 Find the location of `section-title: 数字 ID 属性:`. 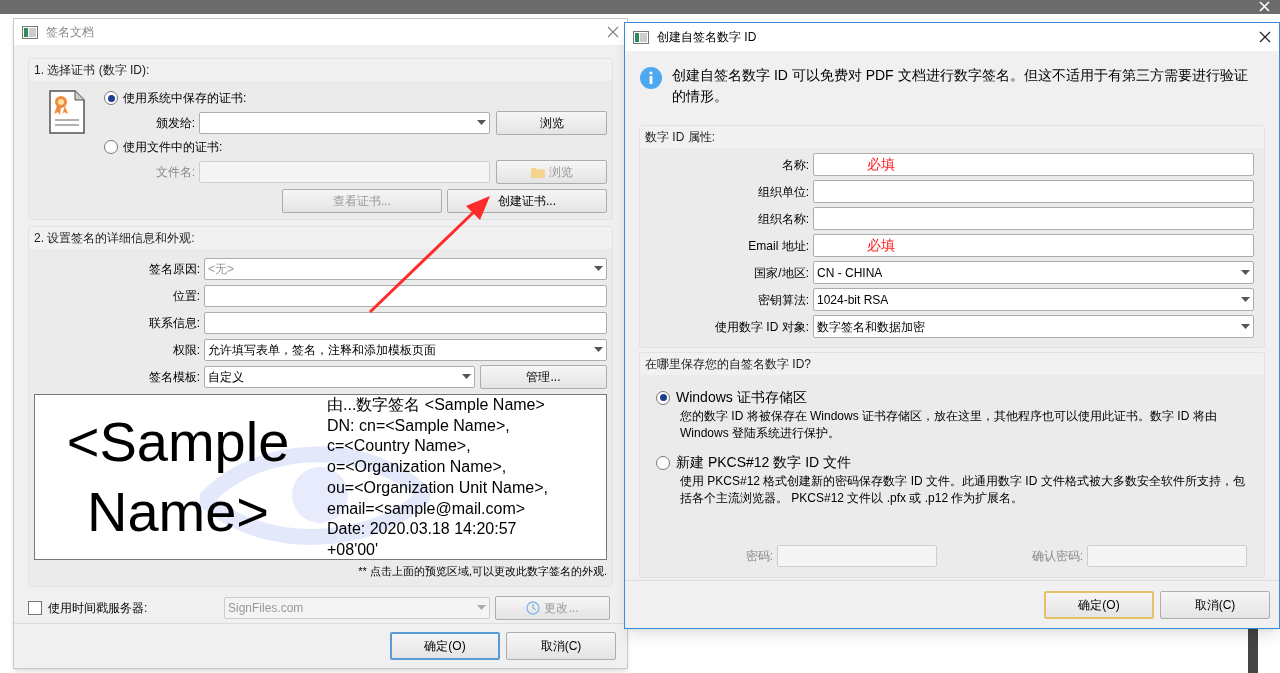

section-title: 数字 ID 属性: is located at coordinates (680, 137).